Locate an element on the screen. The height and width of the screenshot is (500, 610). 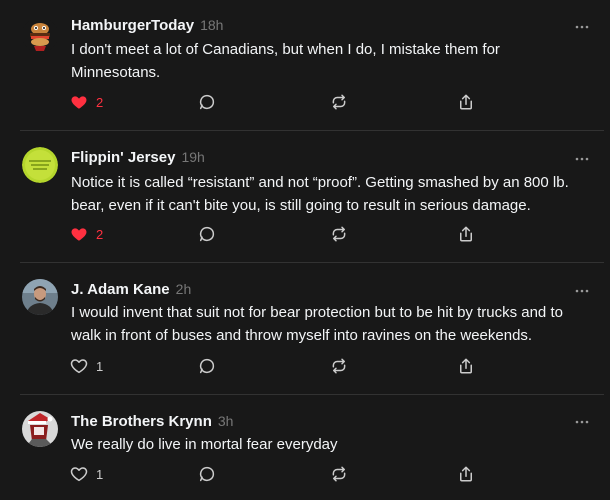
post-time: 2h is located at coordinates (183, 289).